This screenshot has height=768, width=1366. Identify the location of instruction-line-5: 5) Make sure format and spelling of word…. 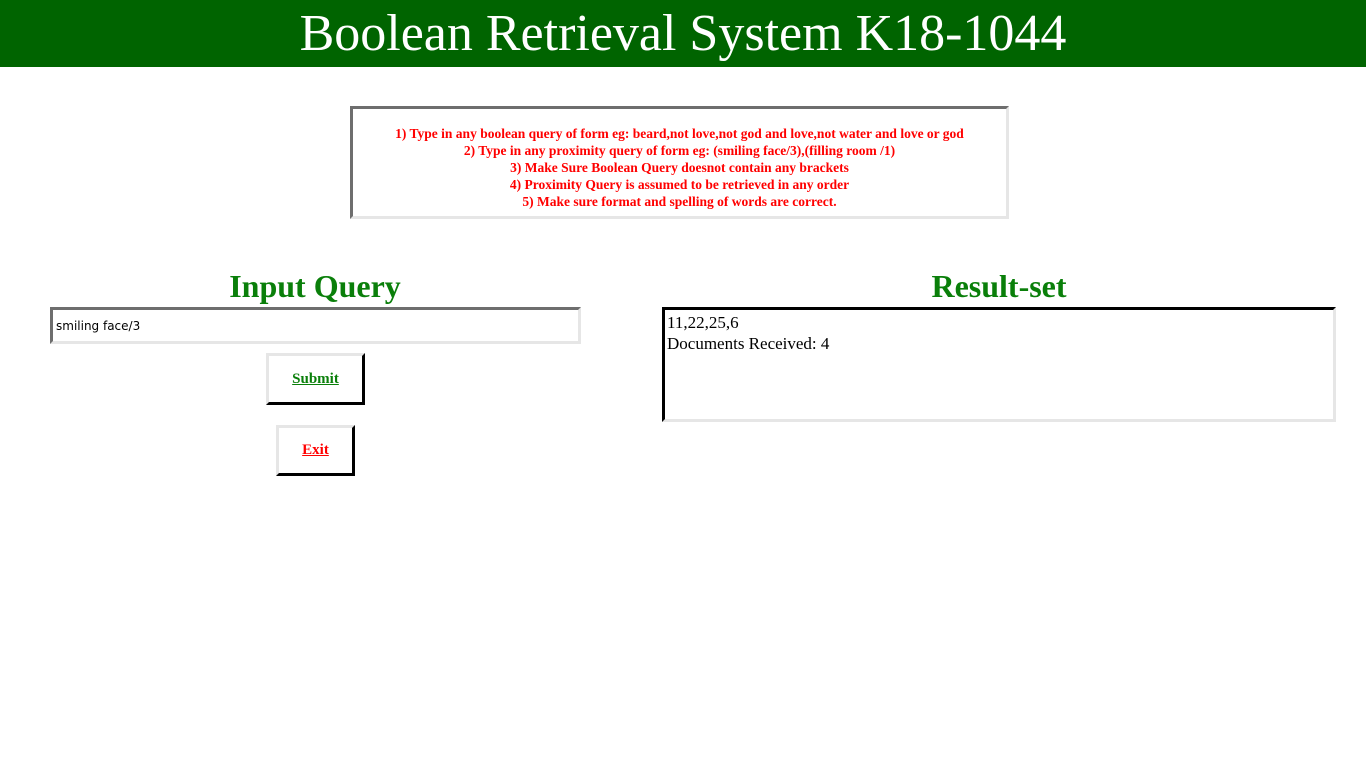
(679, 201).